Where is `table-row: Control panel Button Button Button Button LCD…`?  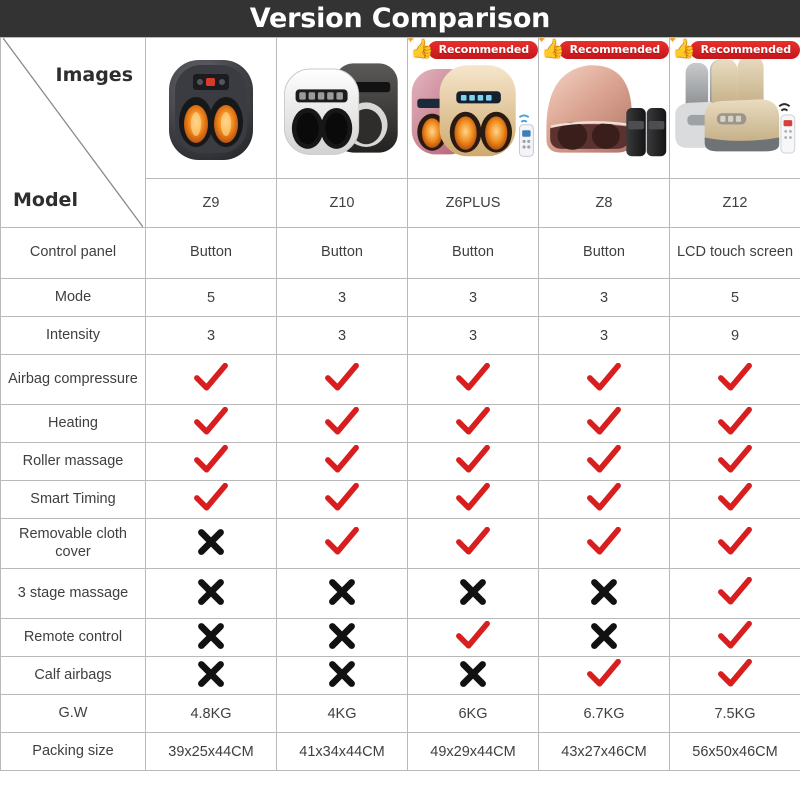
table-row: Control panel Button Button Button Button LCD… is located at coordinates (400, 253).